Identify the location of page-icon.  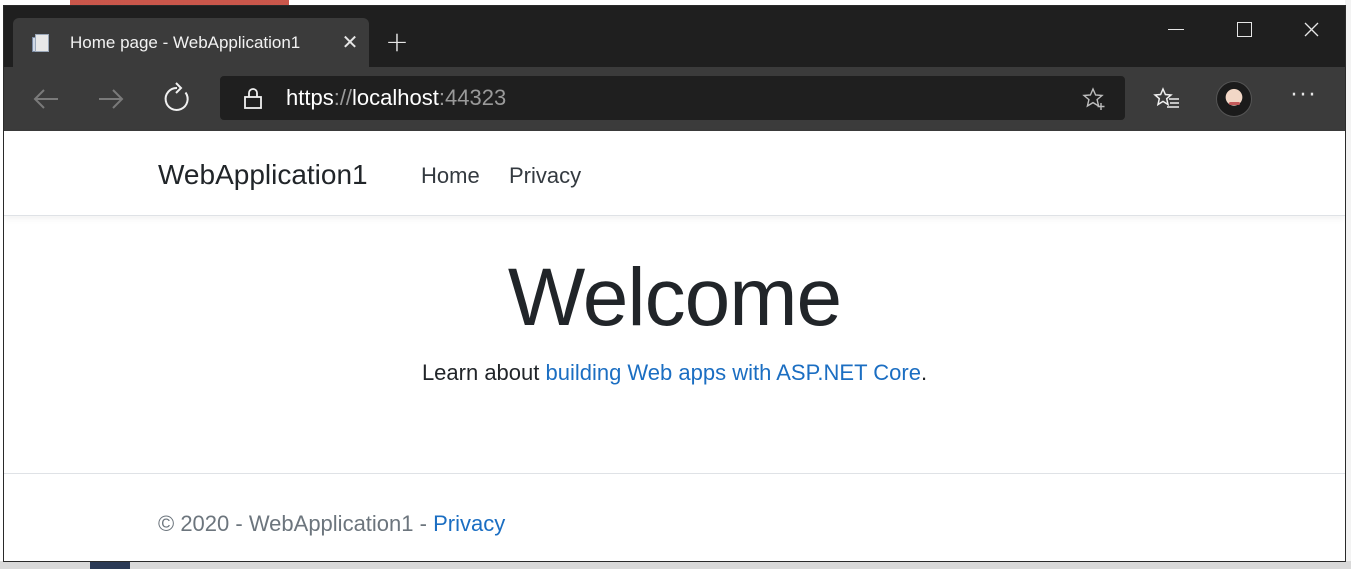
(42, 43).